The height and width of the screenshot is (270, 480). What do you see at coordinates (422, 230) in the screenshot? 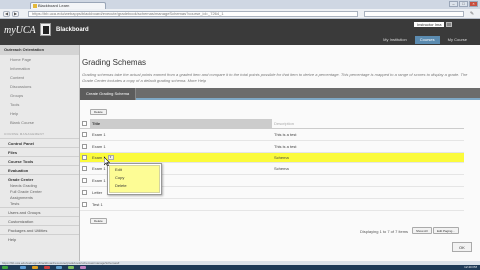
I see `show-all-button: Show All` at bounding box center [422, 230].